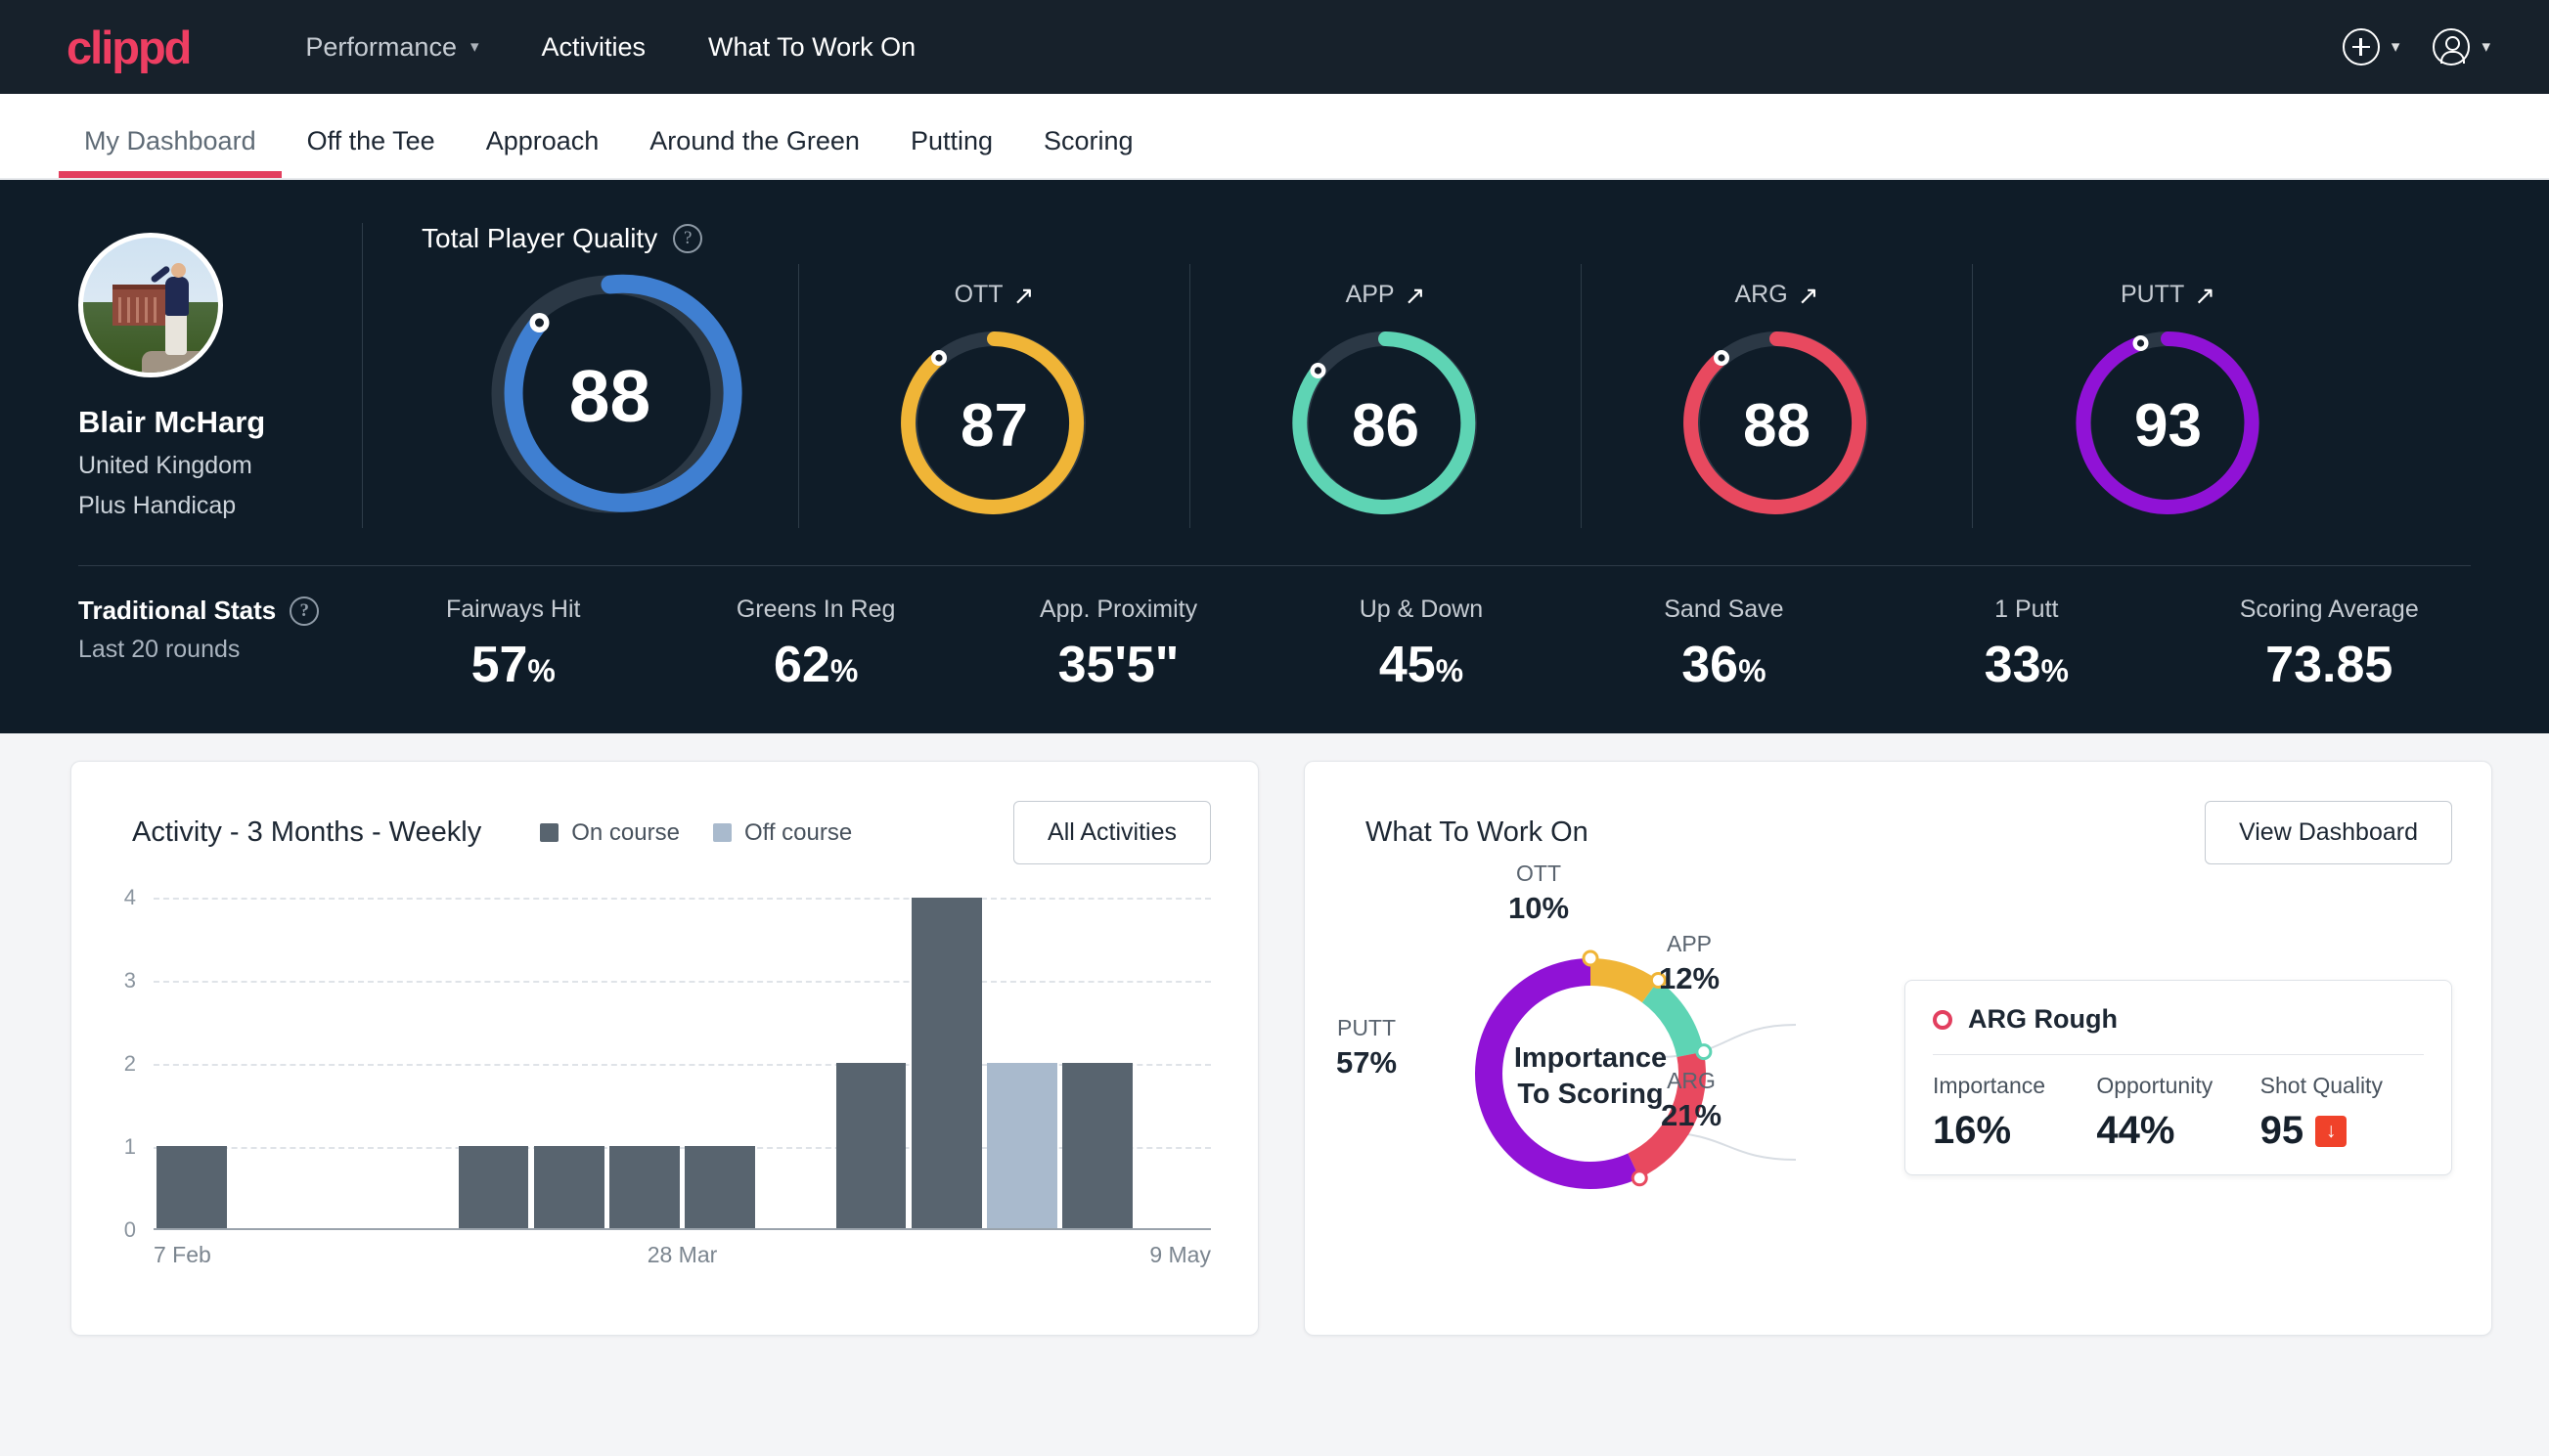  Describe the element at coordinates (165, 465) in the screenshot. I see `player-country: United Kingdom` at that location.